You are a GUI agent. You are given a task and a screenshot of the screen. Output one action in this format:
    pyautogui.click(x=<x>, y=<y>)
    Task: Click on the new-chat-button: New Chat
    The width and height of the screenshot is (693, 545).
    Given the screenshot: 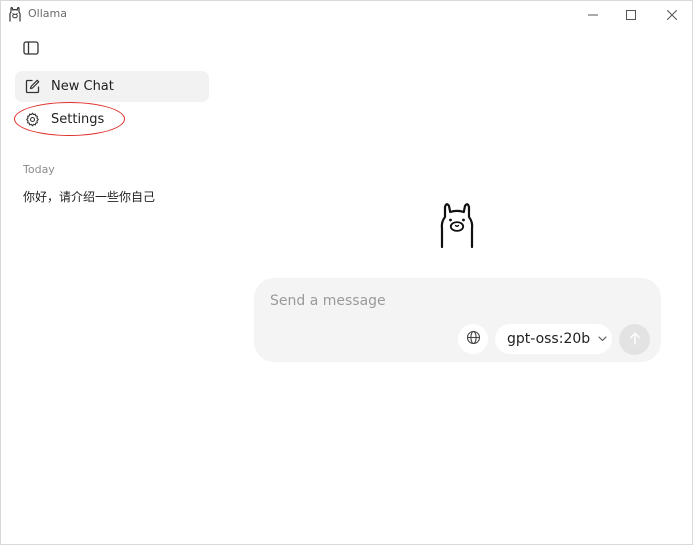 What is the action you would take?
    pyautogui.click(x=112, y=86)
    